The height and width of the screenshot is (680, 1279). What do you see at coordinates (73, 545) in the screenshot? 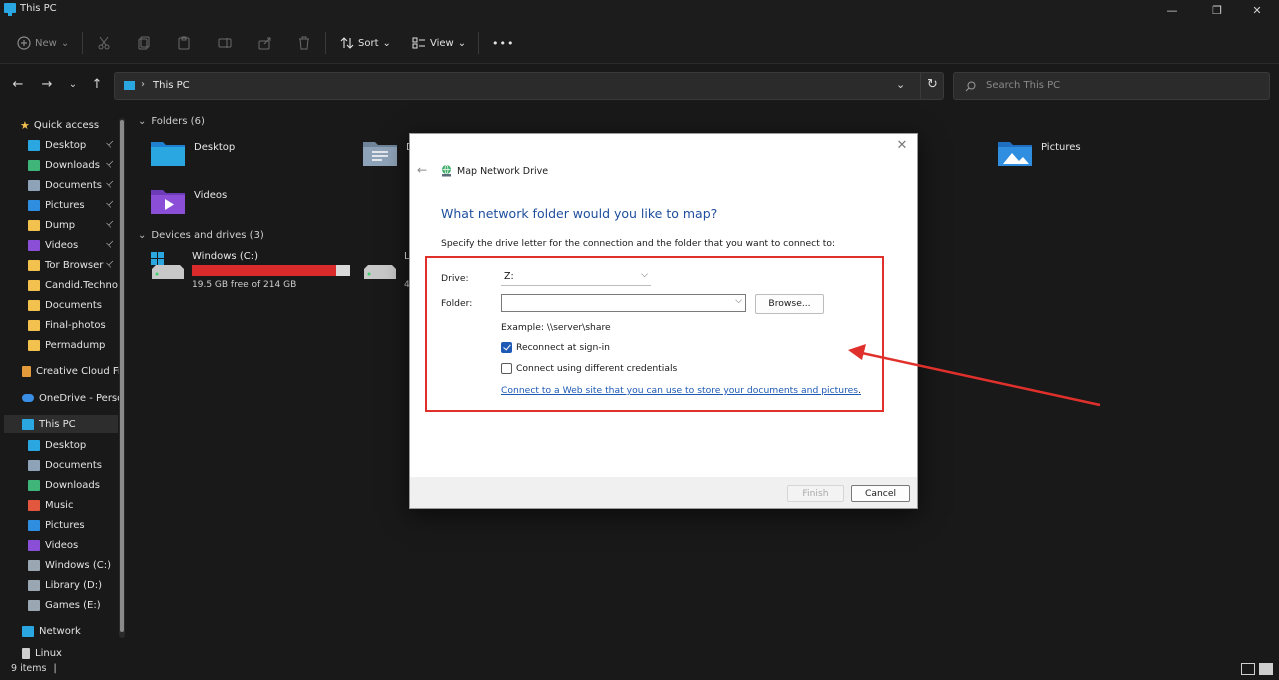
I see `sidebar-item-pc-5: Videos` at bounding box center [73, 545].